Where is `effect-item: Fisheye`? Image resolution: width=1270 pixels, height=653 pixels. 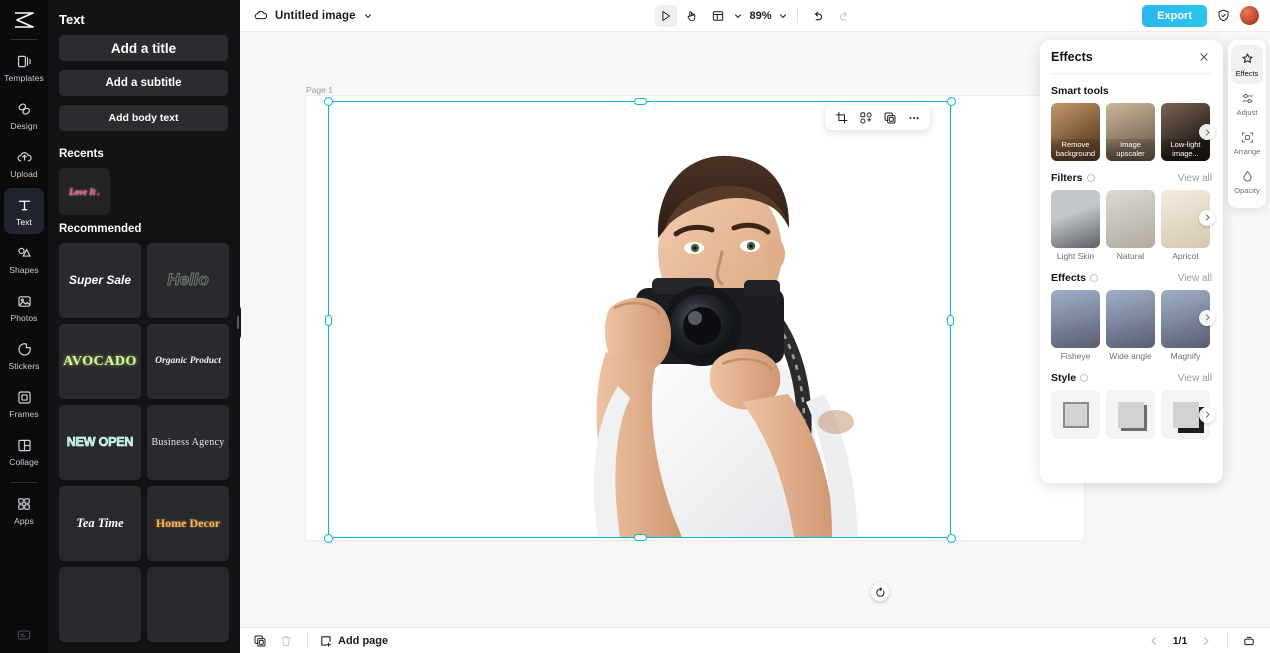
effect-item: Fisheye is located at coordinates (1075, 325).